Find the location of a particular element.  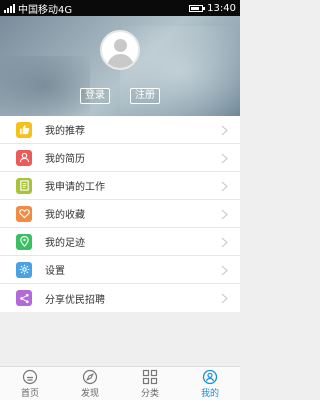

tab-label: 发现 is located at coordinates (89, 393).